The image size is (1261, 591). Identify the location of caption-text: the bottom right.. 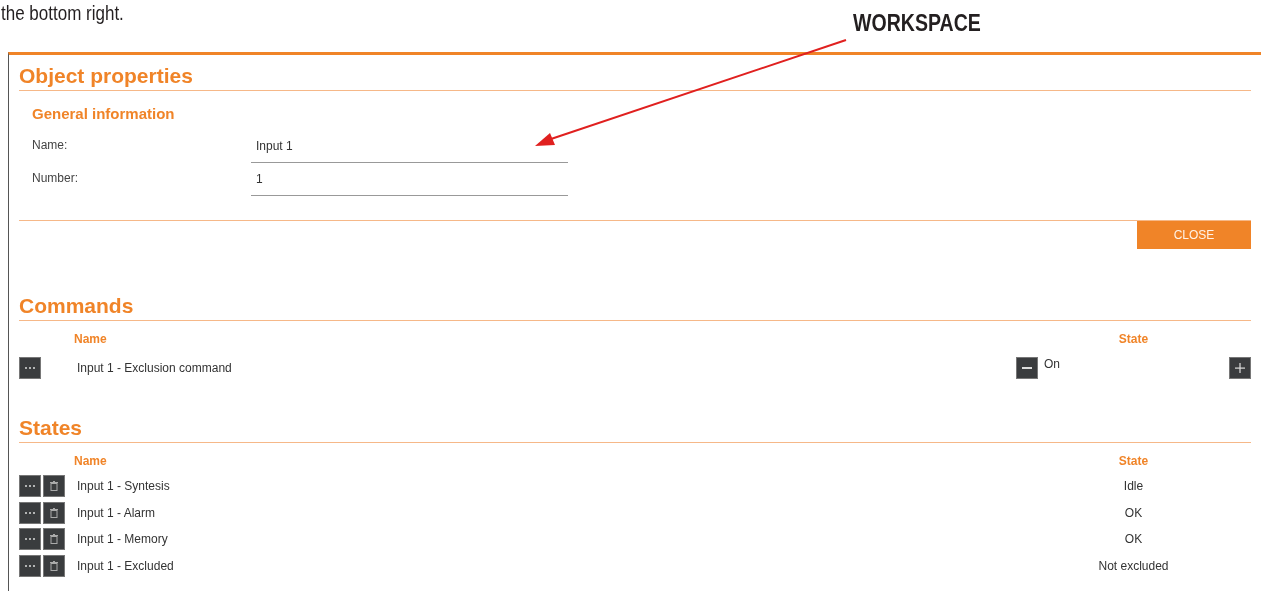
(62, 13).